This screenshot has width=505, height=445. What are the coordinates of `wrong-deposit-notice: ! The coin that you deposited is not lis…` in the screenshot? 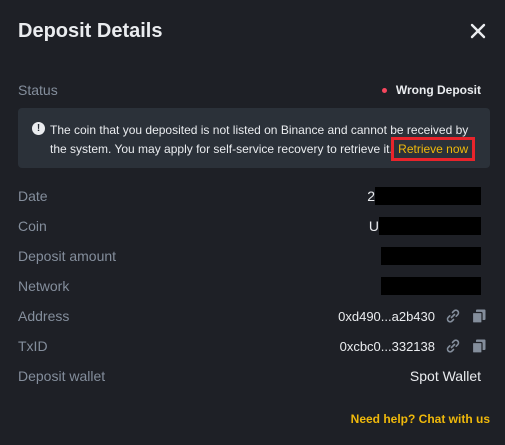 It's located at (254, 138).